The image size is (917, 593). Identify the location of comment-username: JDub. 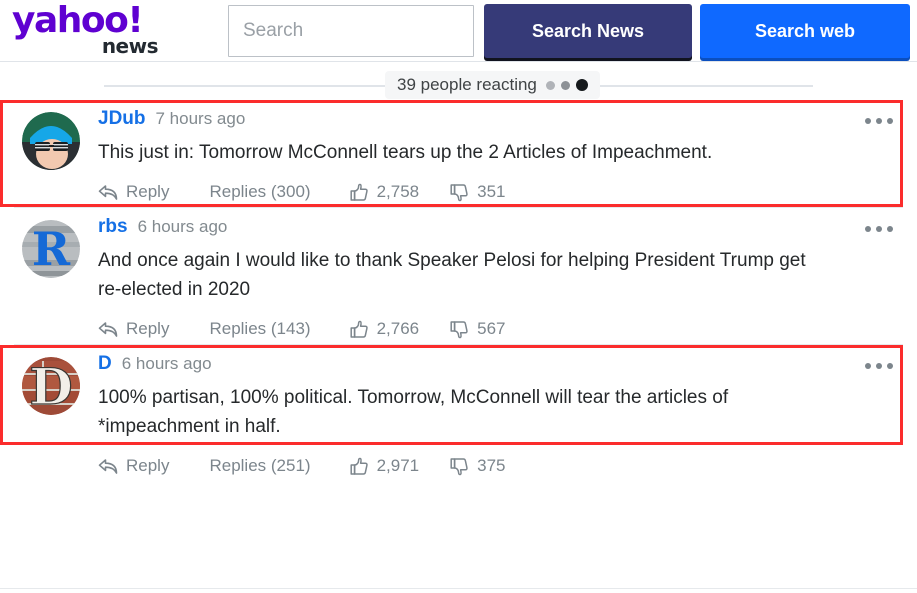
(122, 119).